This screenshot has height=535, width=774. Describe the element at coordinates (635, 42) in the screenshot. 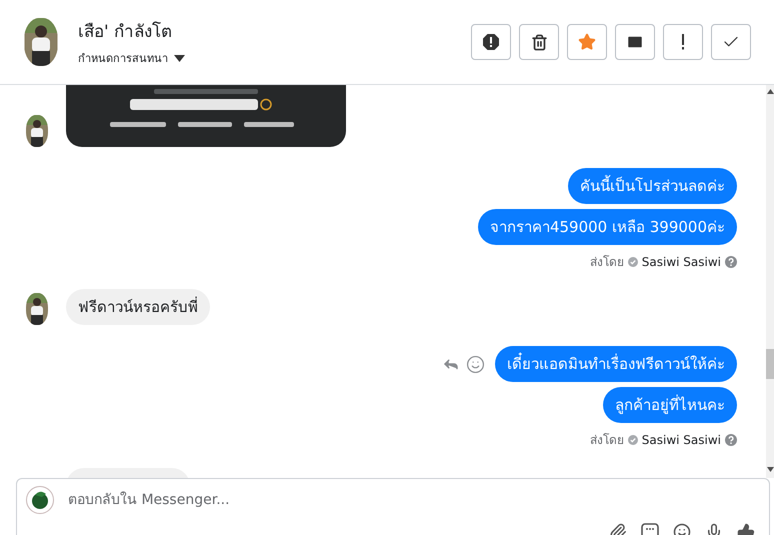

I see `mail-button` at that location.